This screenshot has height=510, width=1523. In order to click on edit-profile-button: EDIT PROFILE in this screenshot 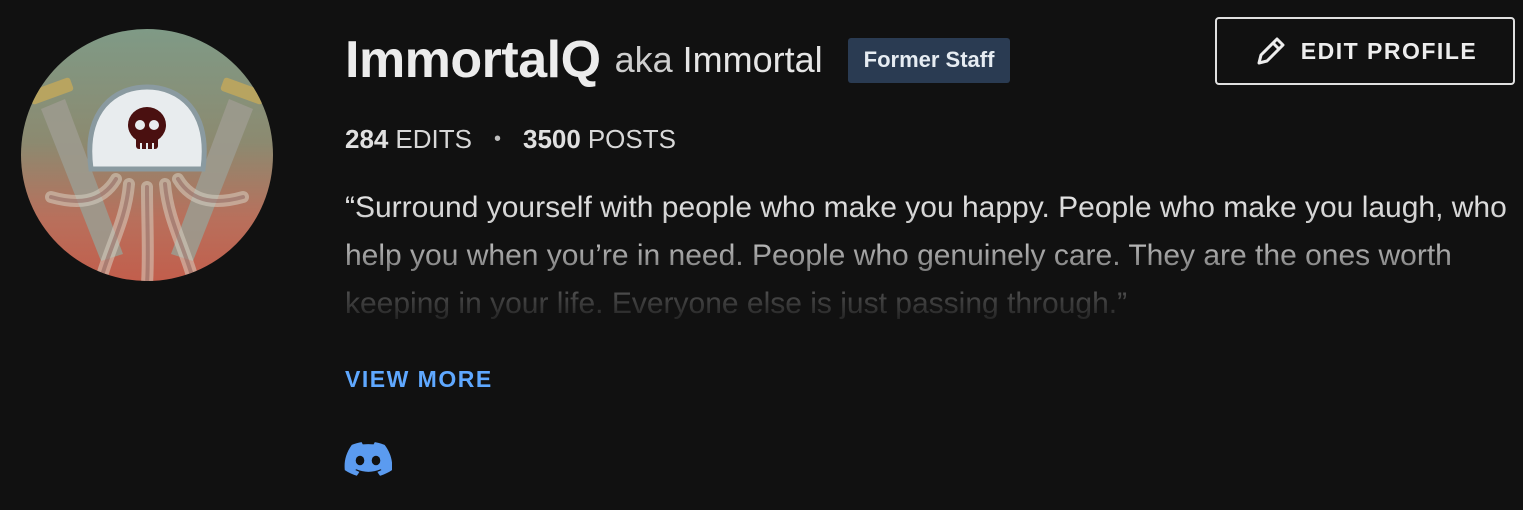, I will do `click(1365, 51)`.